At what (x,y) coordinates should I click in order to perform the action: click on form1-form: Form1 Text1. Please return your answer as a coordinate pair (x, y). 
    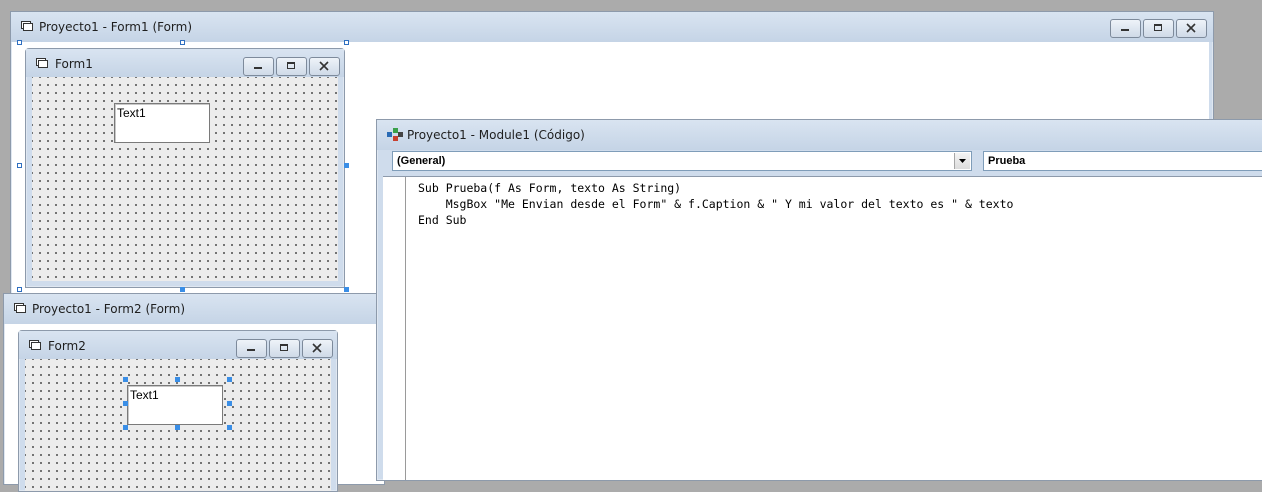
    Looking at the image, I should click on (185, 168).